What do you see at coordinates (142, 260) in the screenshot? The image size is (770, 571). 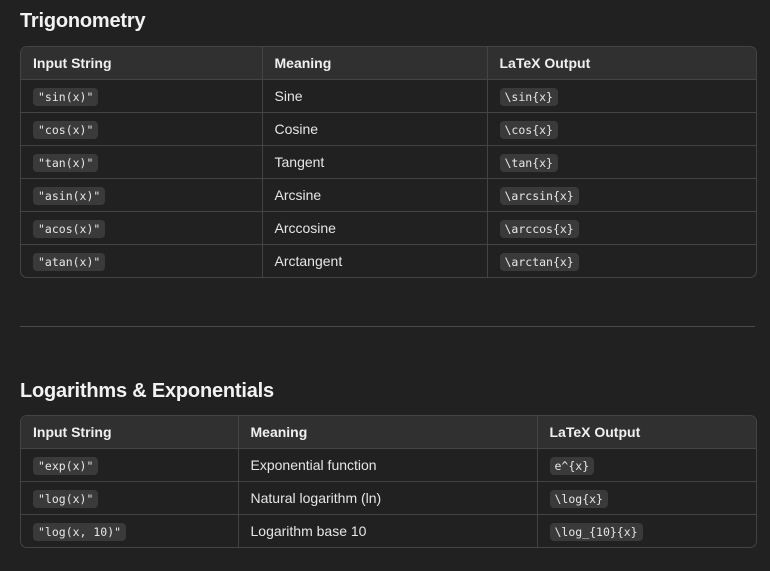 I see `input-cell: "atan(x)"` at bounding box center [142, 260].